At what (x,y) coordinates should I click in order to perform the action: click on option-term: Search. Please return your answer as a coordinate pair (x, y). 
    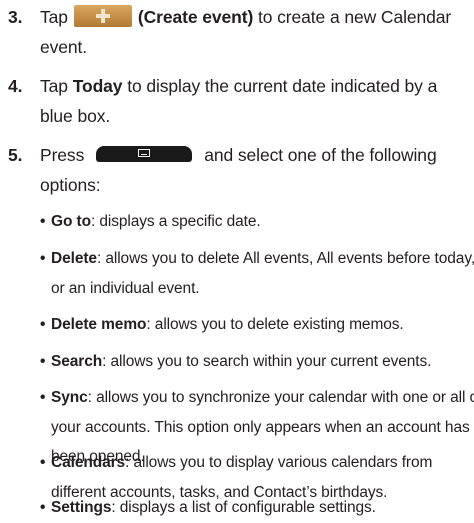
    Looking at the image, I should click on (77, 361).